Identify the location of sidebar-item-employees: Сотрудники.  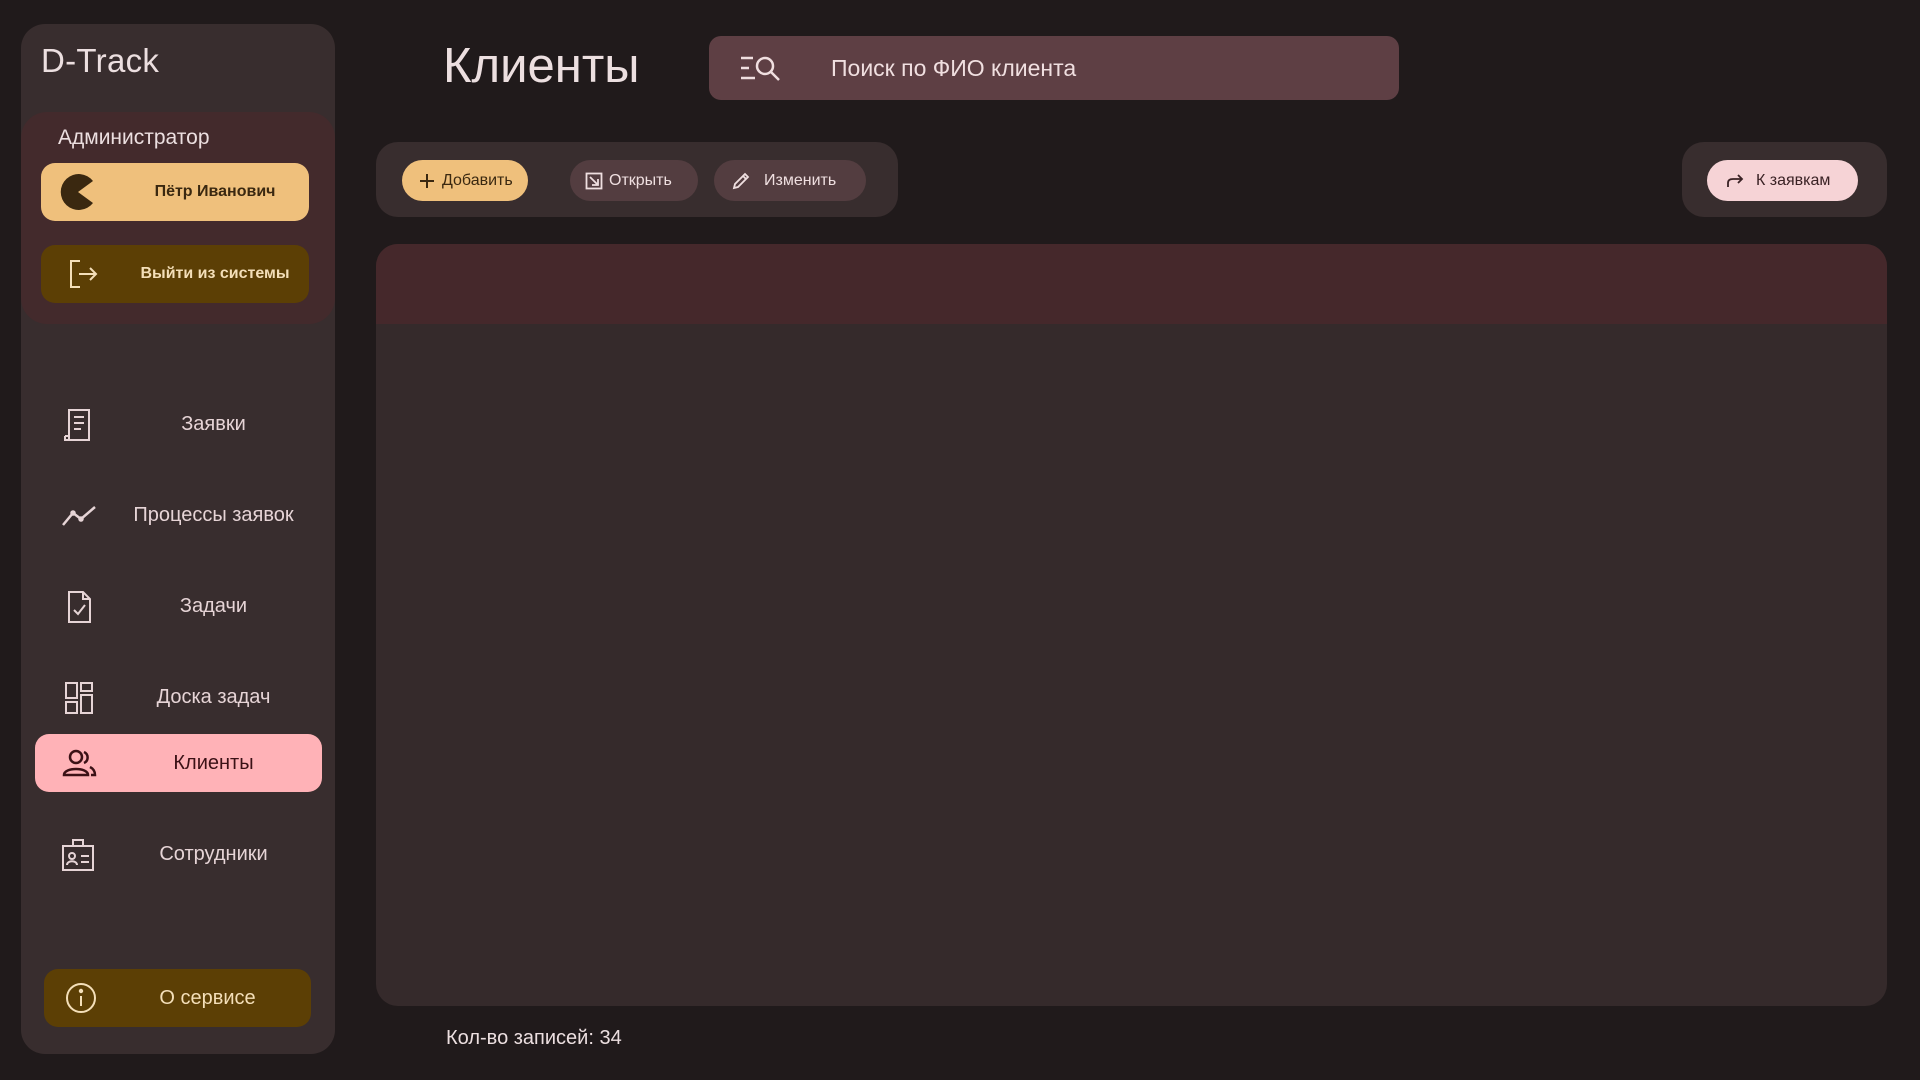
(178, 854).